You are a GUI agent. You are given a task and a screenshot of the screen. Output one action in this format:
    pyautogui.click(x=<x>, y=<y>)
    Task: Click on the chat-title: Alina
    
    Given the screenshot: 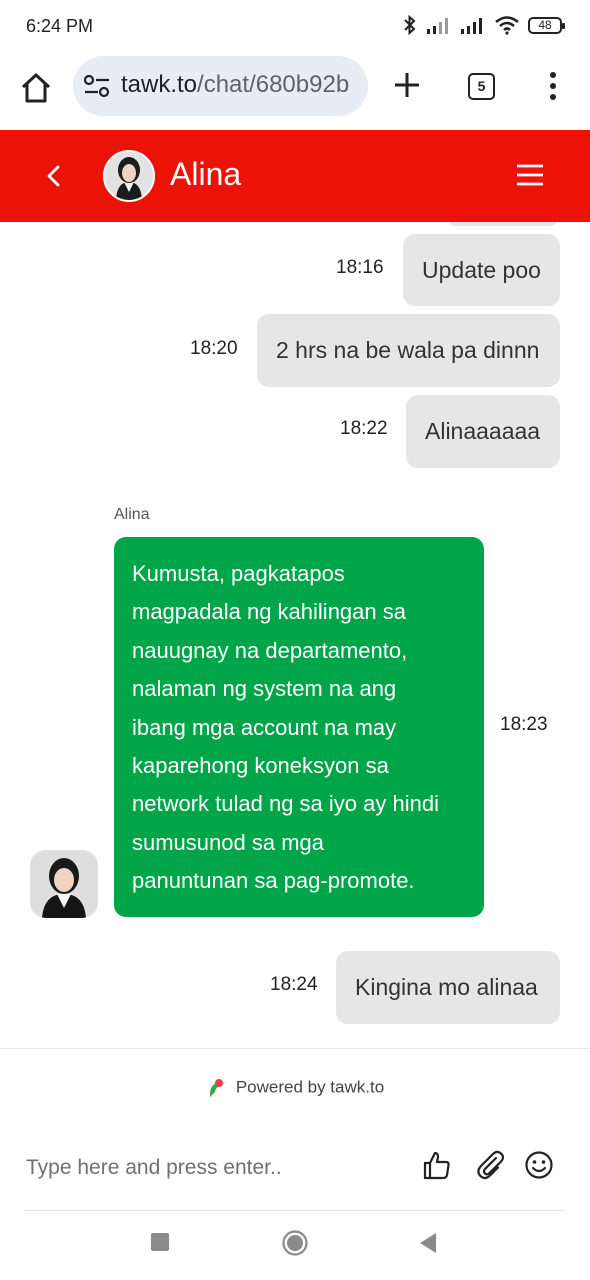 What is the action you would take?
    pyautogui.click(x=206, y=174)
    